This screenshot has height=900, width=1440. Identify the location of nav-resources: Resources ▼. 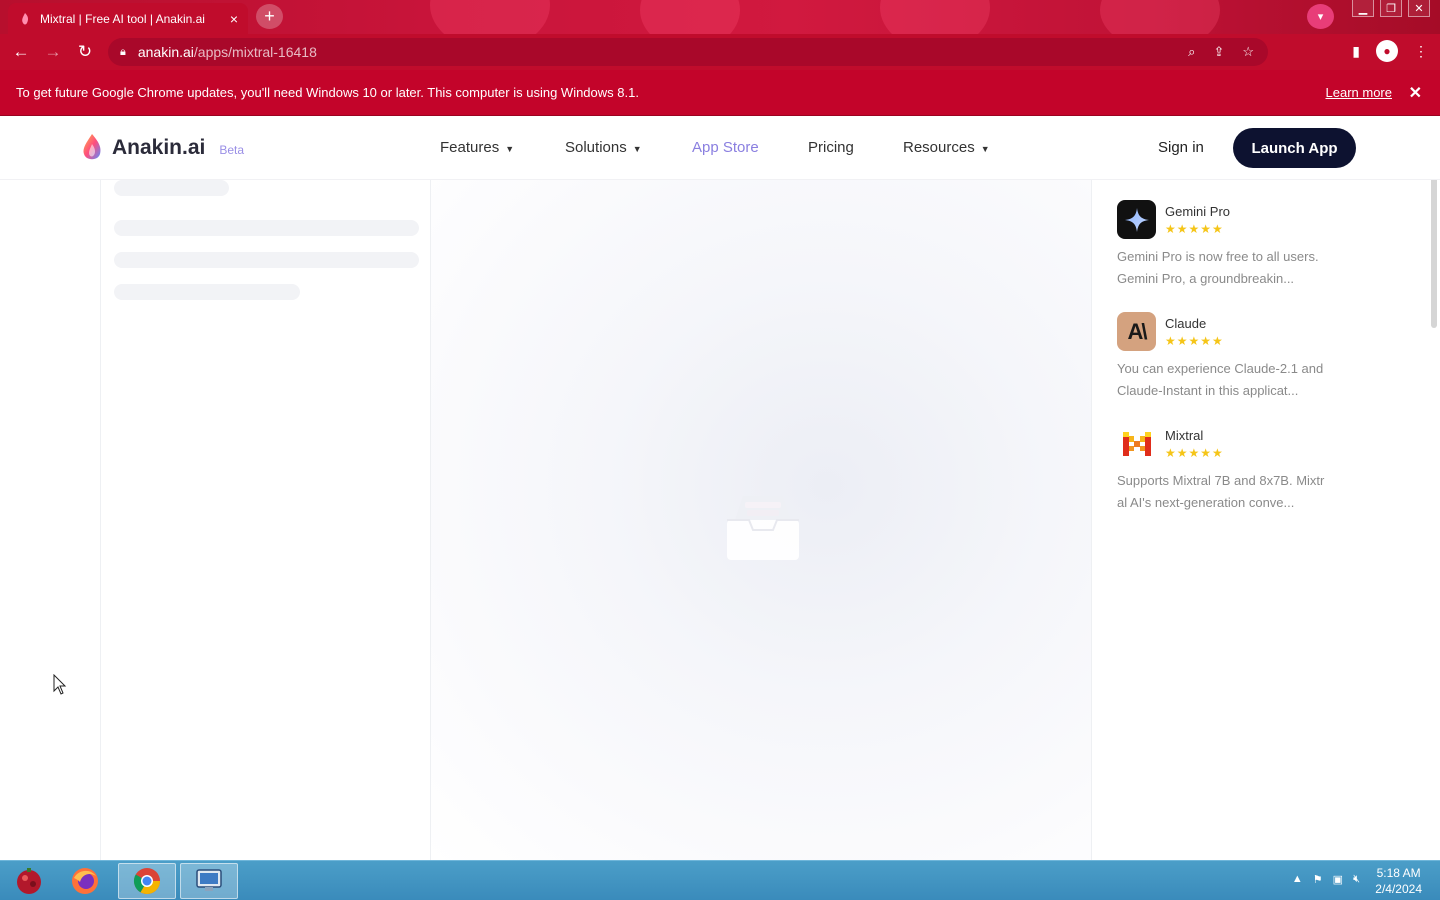
(946, 147).